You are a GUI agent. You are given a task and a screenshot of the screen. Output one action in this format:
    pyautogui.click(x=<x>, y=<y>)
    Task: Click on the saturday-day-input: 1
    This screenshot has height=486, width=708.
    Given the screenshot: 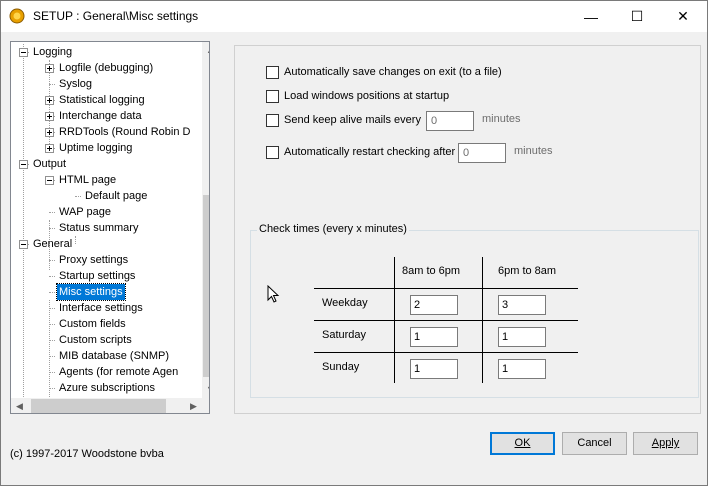 What is the action you would take?
    pyautogui.click(x=434, y=337)
    